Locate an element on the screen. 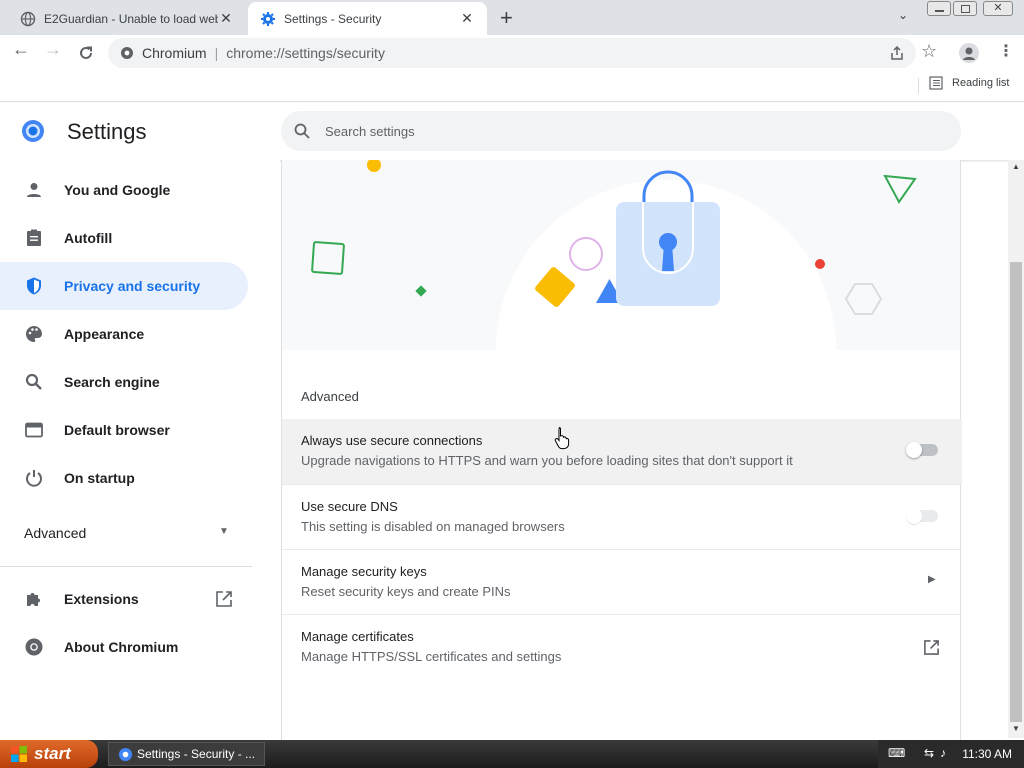  setting-title: Manage certificates is located at coordinates (357, 636).